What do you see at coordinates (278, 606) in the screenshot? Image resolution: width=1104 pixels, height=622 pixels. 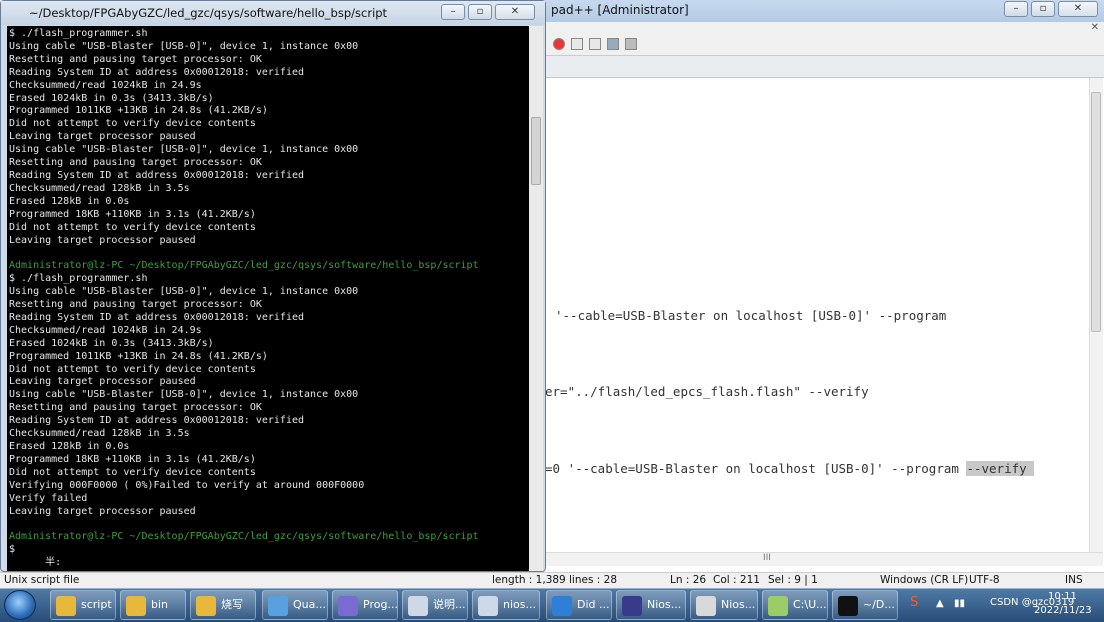 I see `quartus-icon` at bounding box center [278, 606].